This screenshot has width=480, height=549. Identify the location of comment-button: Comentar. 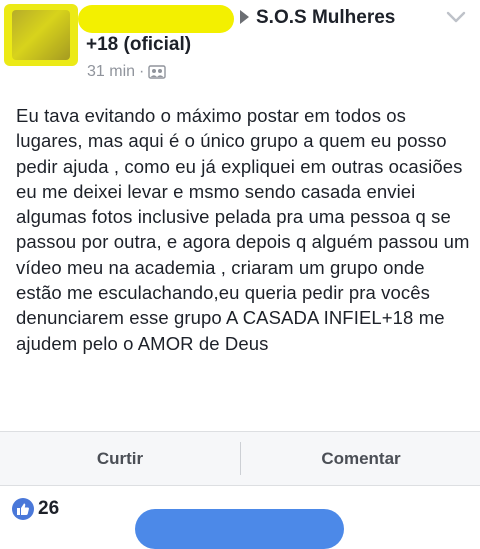
(361, 458).